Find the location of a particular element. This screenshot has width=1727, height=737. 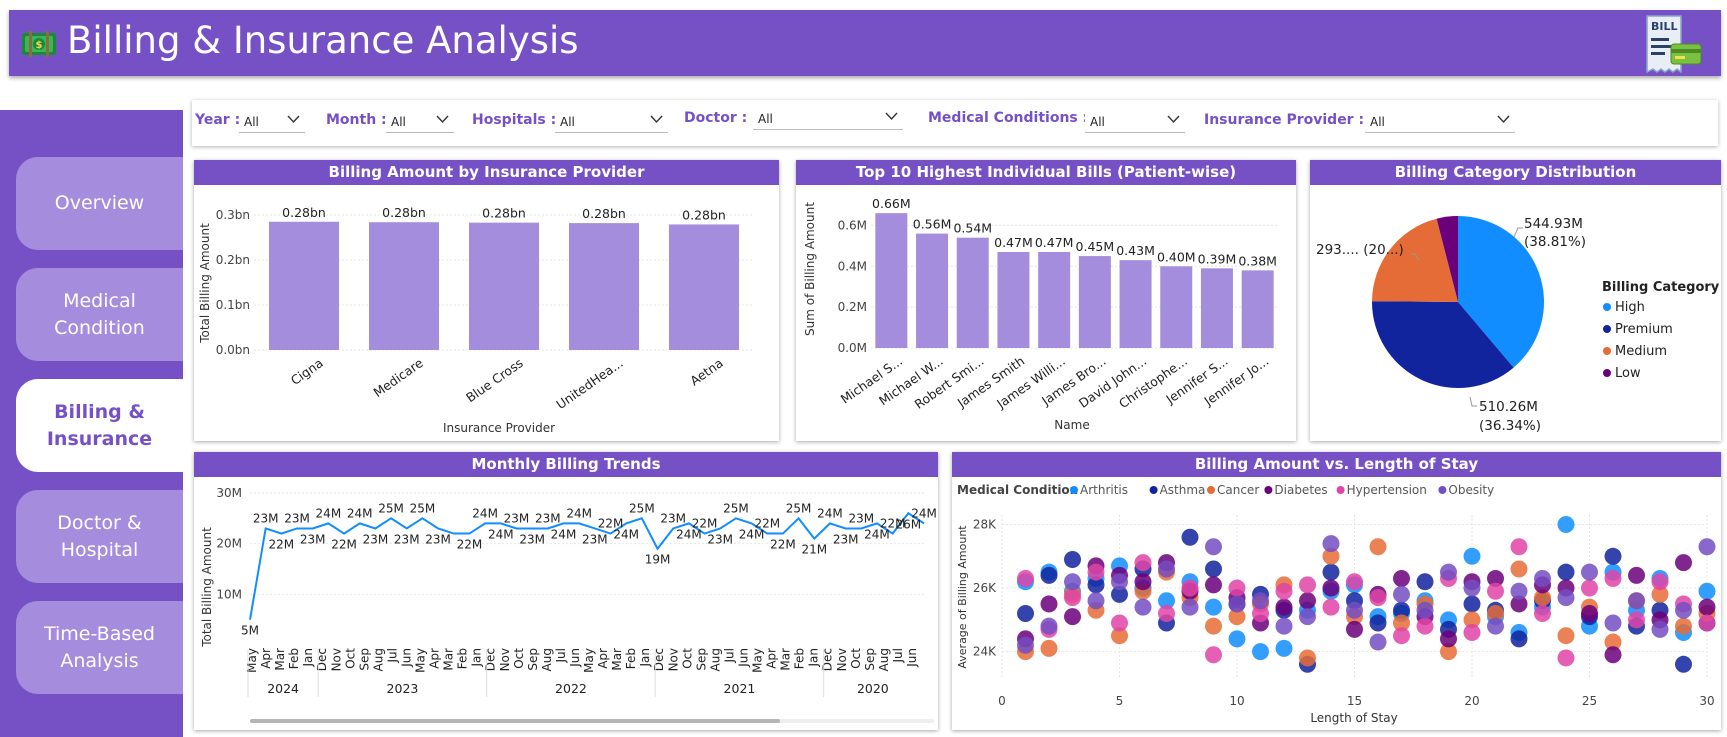

month-filter-select: All is located at coordinates (420, 120).